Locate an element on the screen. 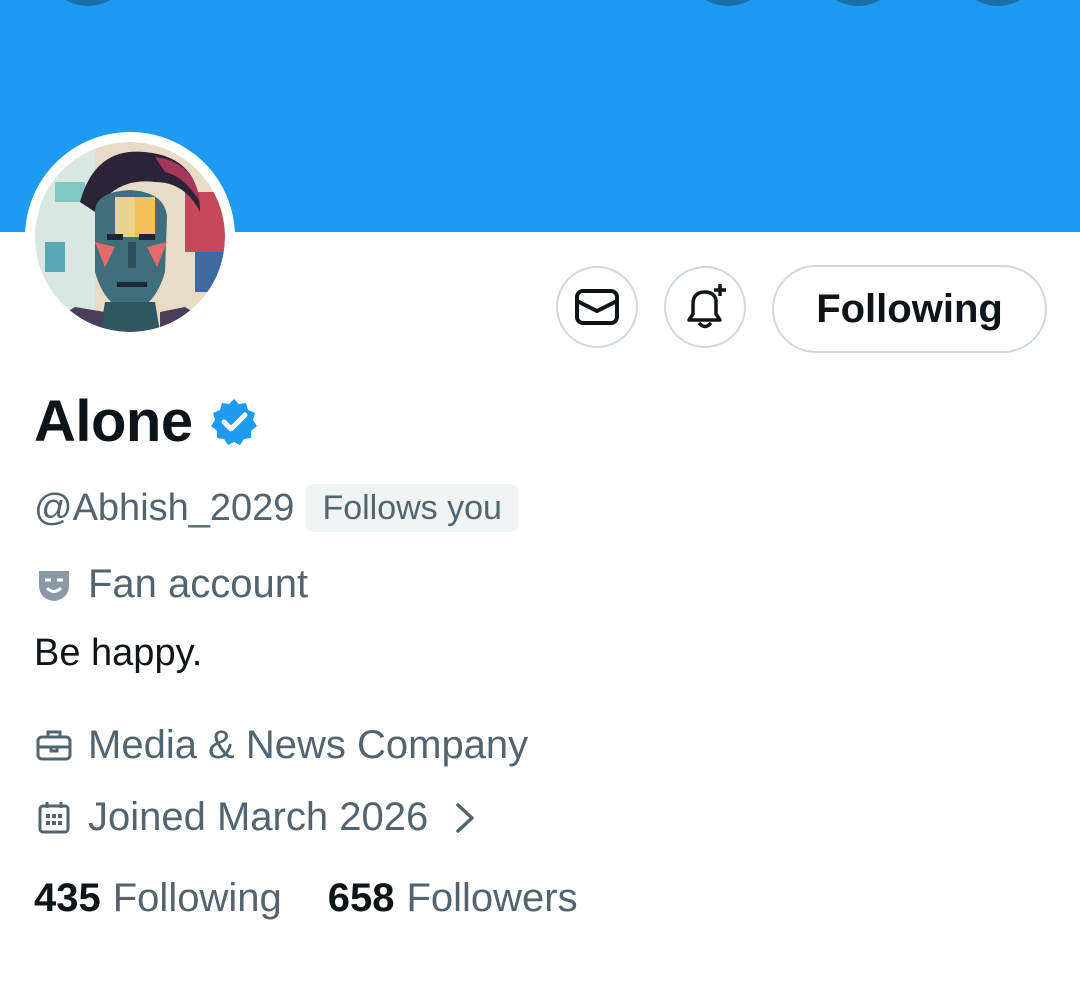  followers-count: 658 is located at coordinates (361, 898).